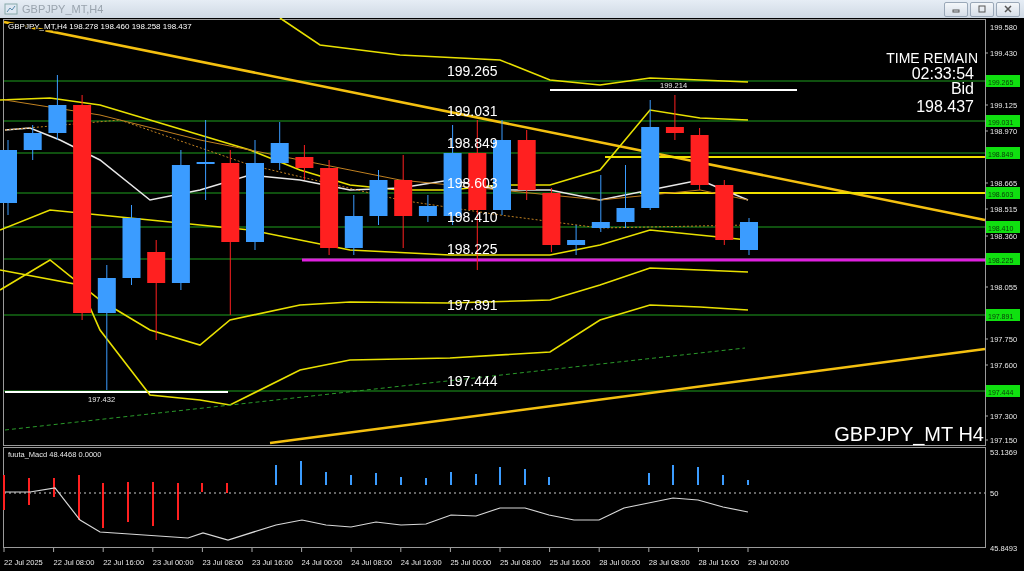  I want to click on price-level-label: 199.265, so click(472, 71).